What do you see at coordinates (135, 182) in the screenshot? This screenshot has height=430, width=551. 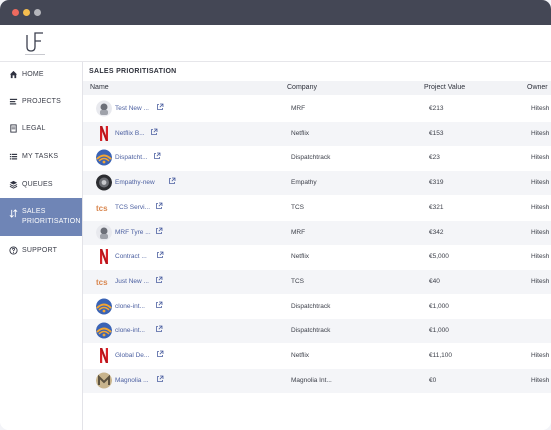 I see `project-name-link: Empathy-new` at bounding box center [135, 182].